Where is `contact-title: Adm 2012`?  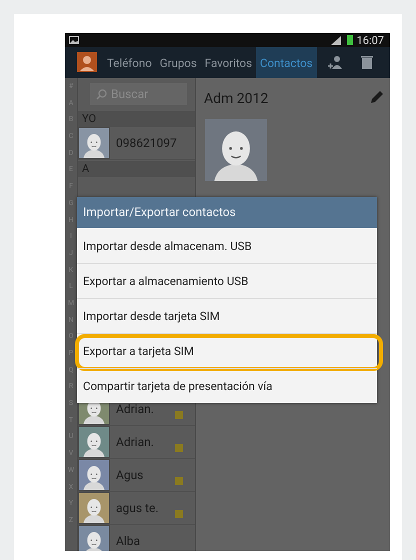 contact-title: Adm 2012 is located at coordinates (236, 99).